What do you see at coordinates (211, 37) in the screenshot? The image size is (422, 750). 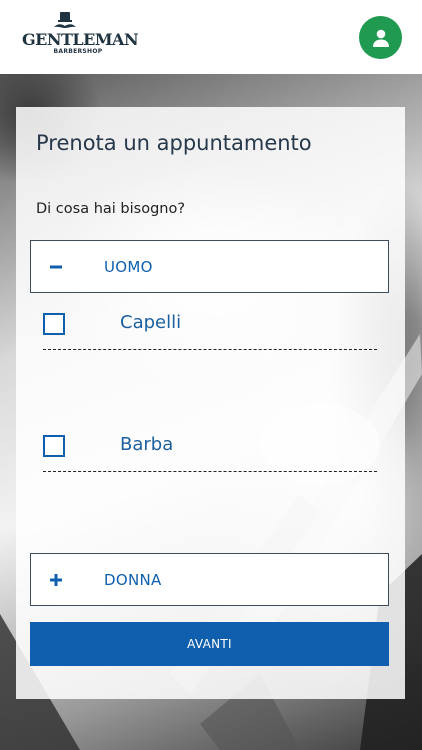 I see `app-header: GENTLEMAN BARBERSHOP` at bounding box center [211, 37].